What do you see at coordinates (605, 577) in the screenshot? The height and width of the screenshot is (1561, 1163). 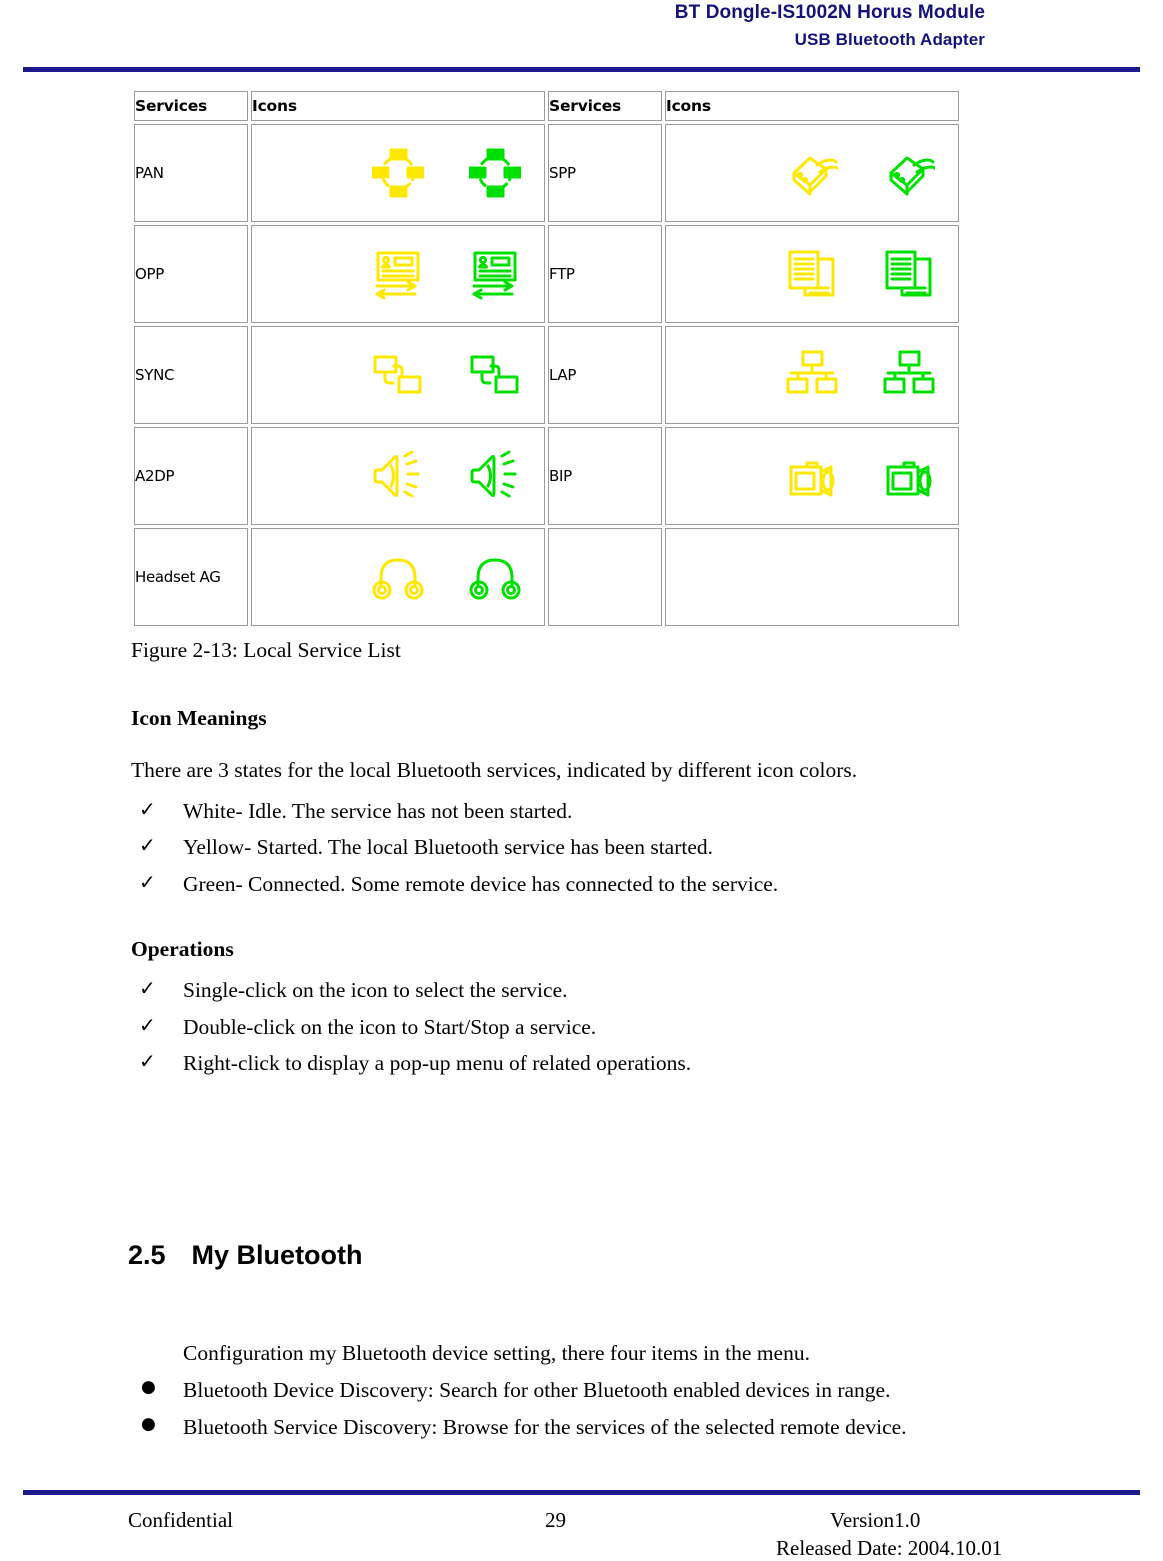 I see `service-name-cell` at bounding box center [605, 577].